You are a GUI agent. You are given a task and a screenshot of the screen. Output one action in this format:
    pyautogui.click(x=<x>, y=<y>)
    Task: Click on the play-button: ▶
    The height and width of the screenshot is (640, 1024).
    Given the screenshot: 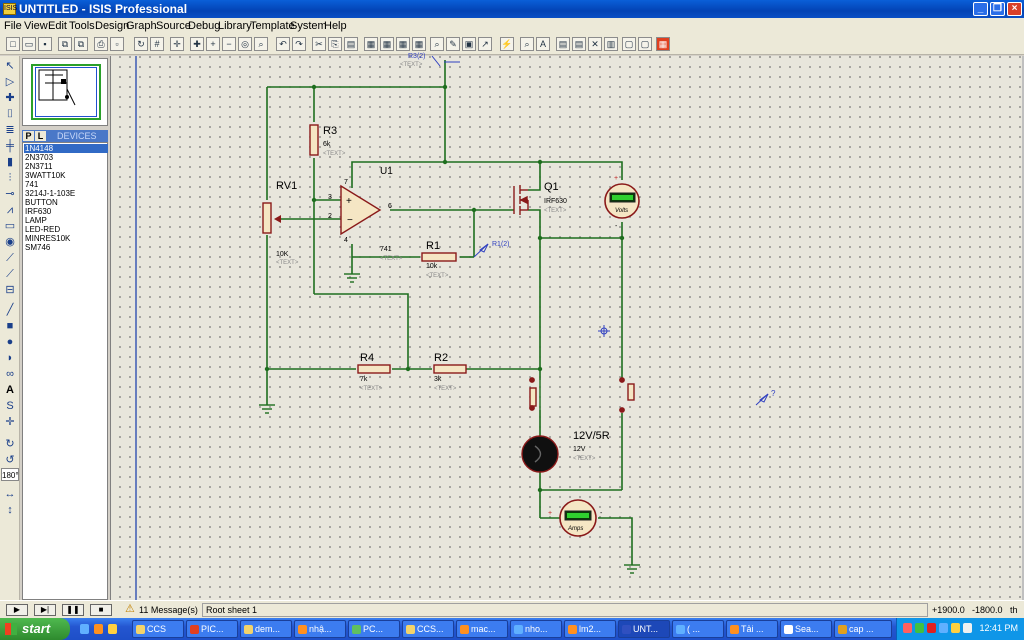 What is the action you would take?
    pyautogui.click(x=17, y=610)
    